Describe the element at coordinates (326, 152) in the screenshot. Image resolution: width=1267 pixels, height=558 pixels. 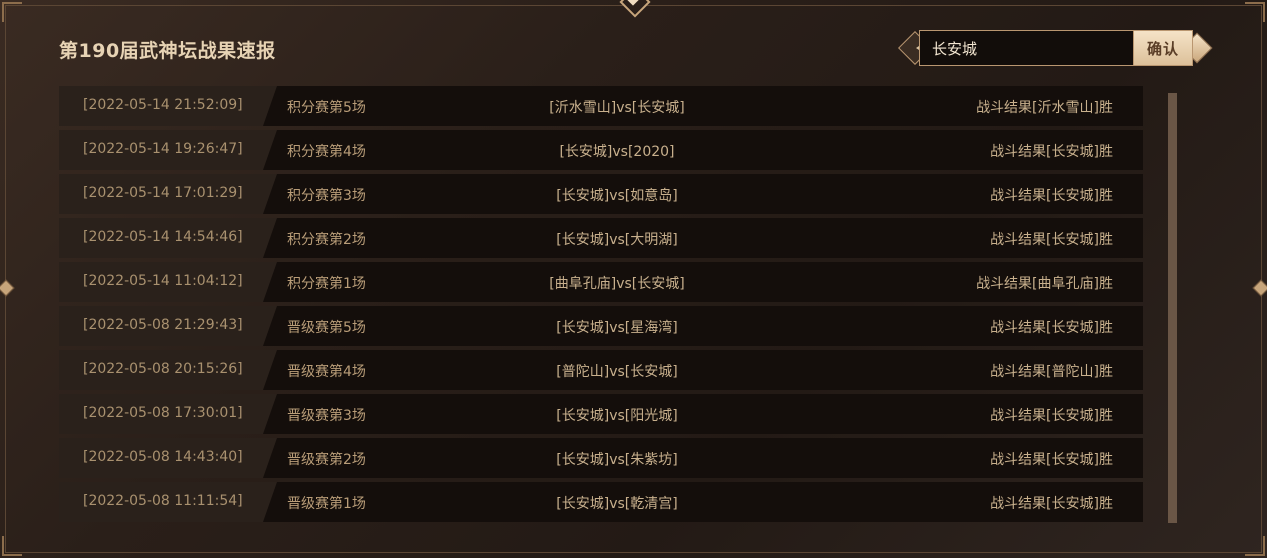
I see `match-stage: 积分赛第4场` at that location.